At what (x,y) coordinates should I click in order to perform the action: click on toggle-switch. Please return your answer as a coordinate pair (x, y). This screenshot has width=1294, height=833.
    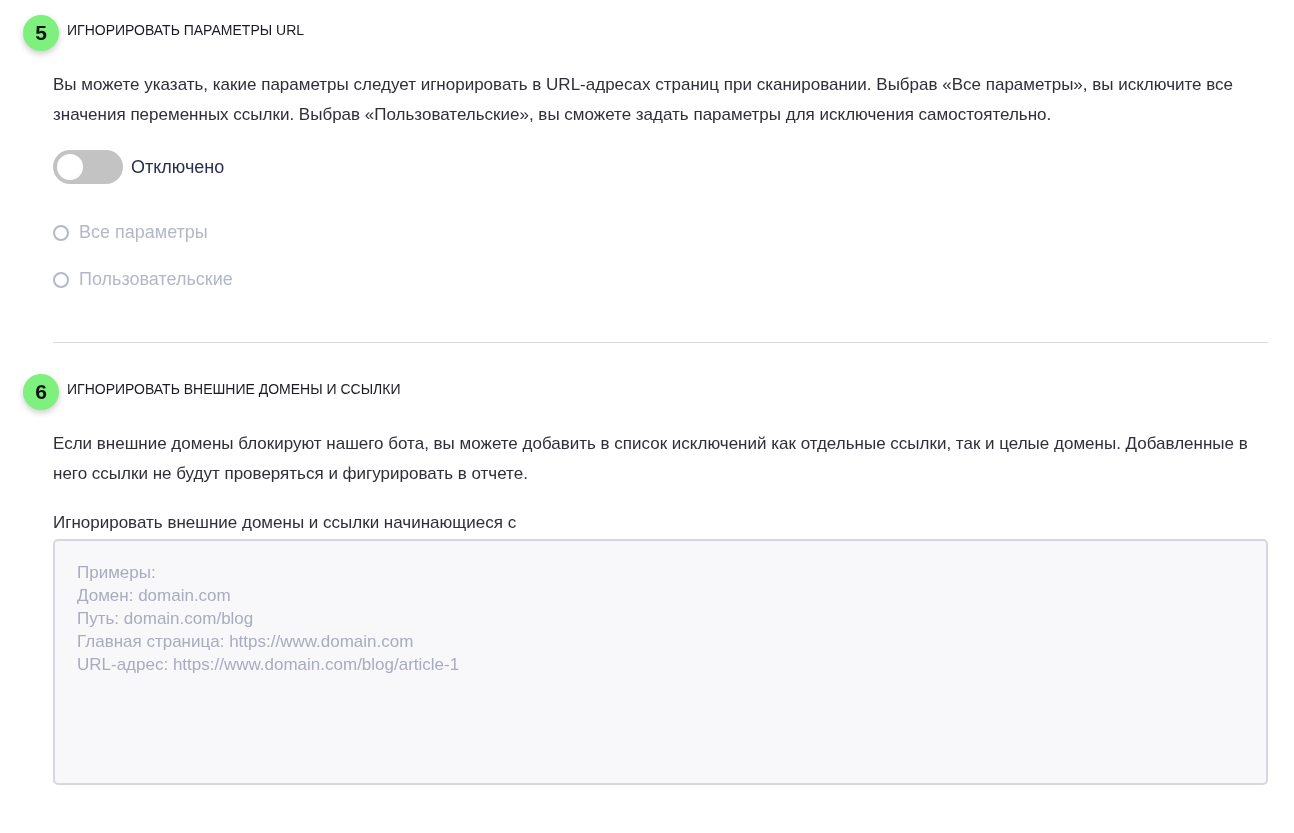
    Looking at the image, I should click on (88, 167).